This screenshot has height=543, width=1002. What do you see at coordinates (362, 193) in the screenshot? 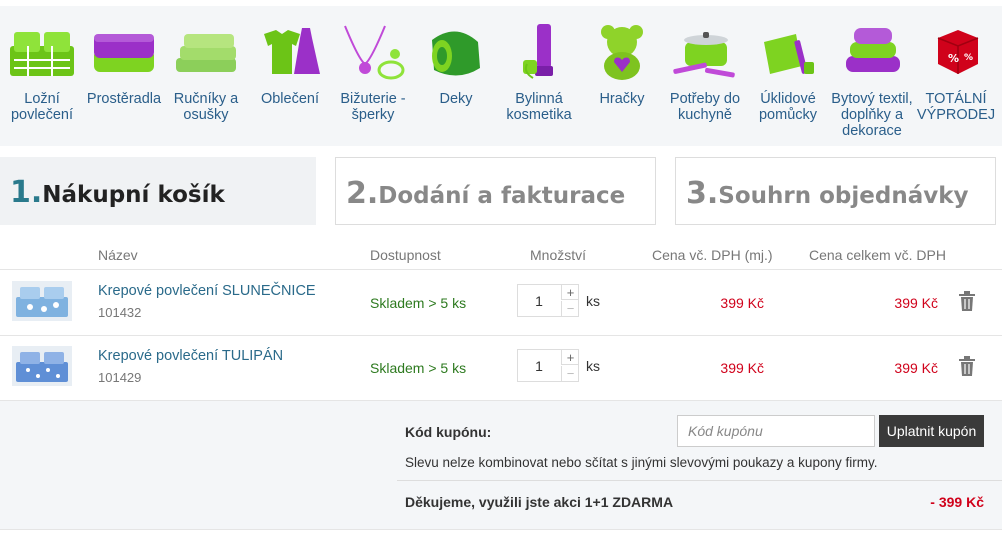
I see `step-number: 2.` at bounding box center [362, 193].